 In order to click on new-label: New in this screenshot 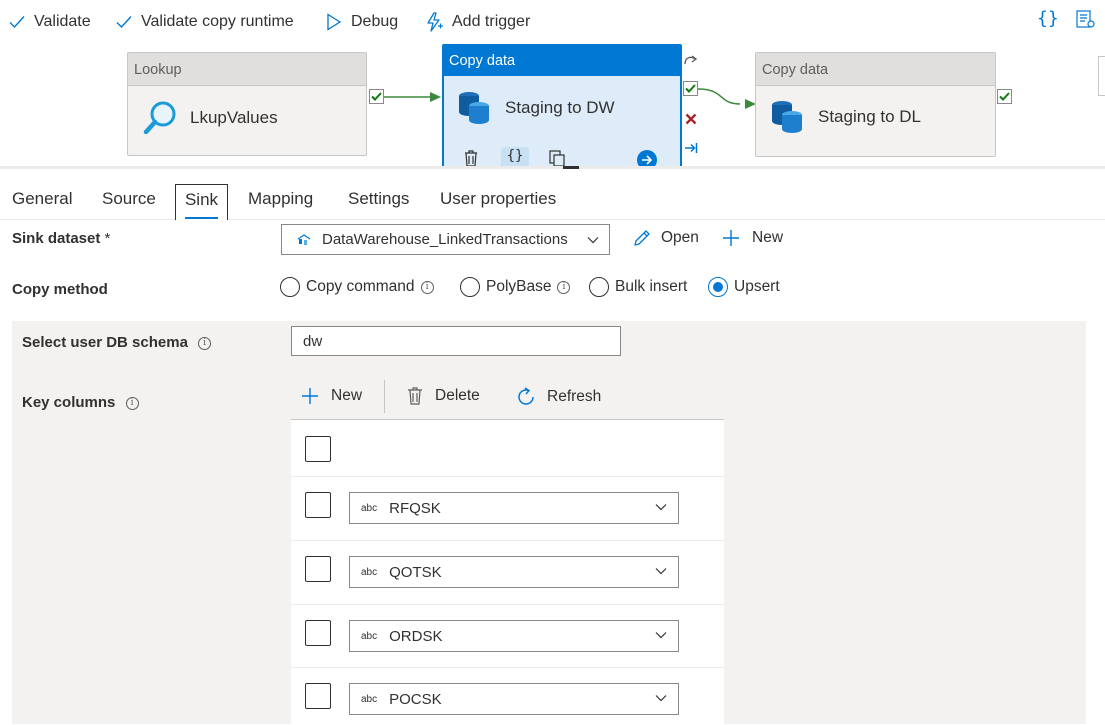, I will do `click(347, 395)`.